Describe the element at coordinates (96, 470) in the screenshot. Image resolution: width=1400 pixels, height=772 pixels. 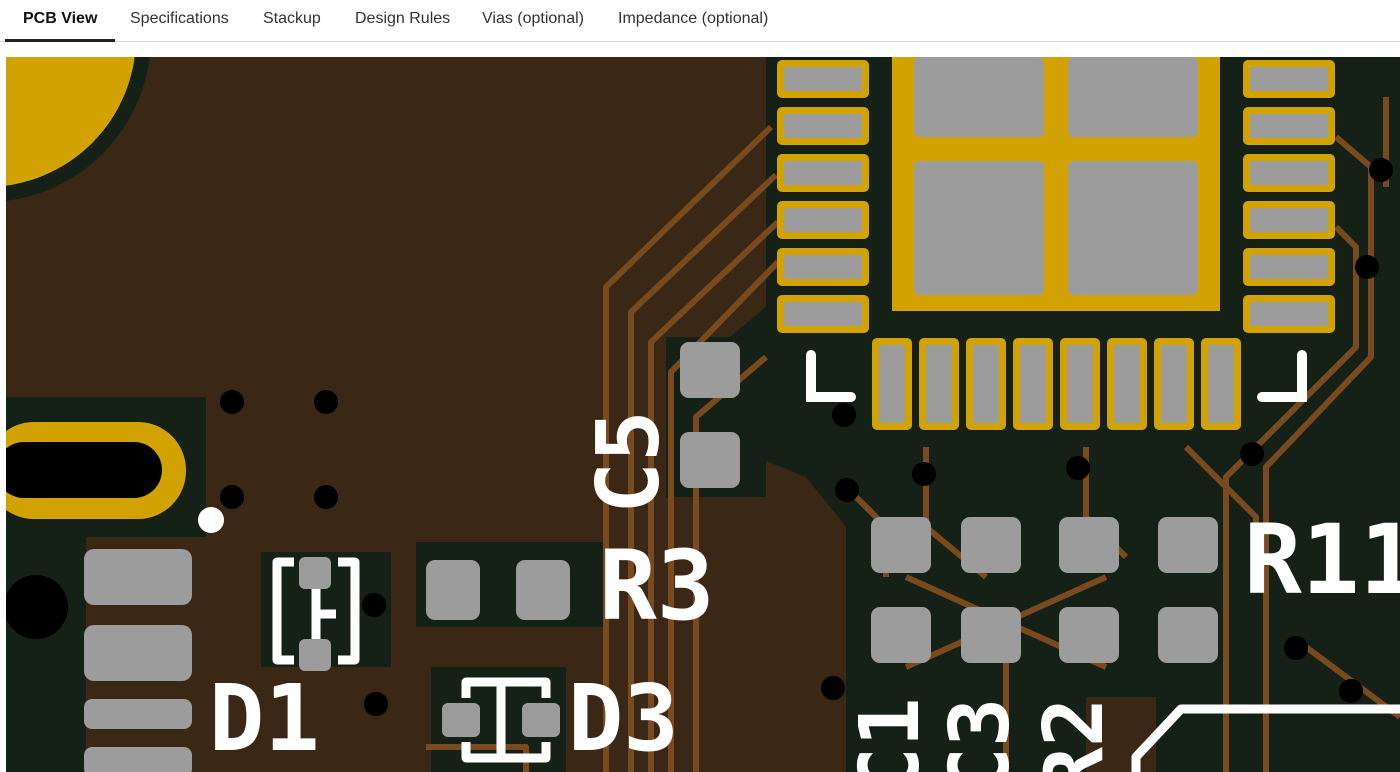
I see `slotted-oval-pad` at that location.